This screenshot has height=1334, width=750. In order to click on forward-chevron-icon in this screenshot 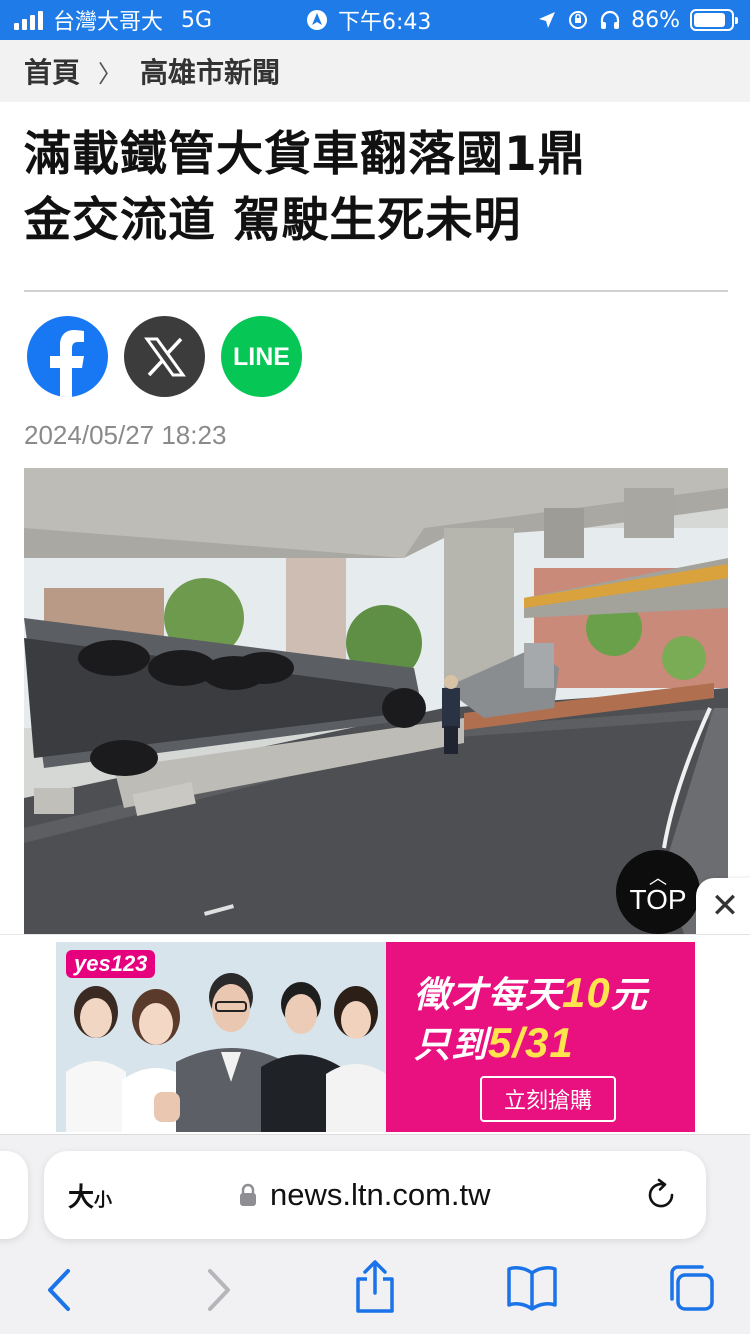, I will do `click(219, 1290)`.